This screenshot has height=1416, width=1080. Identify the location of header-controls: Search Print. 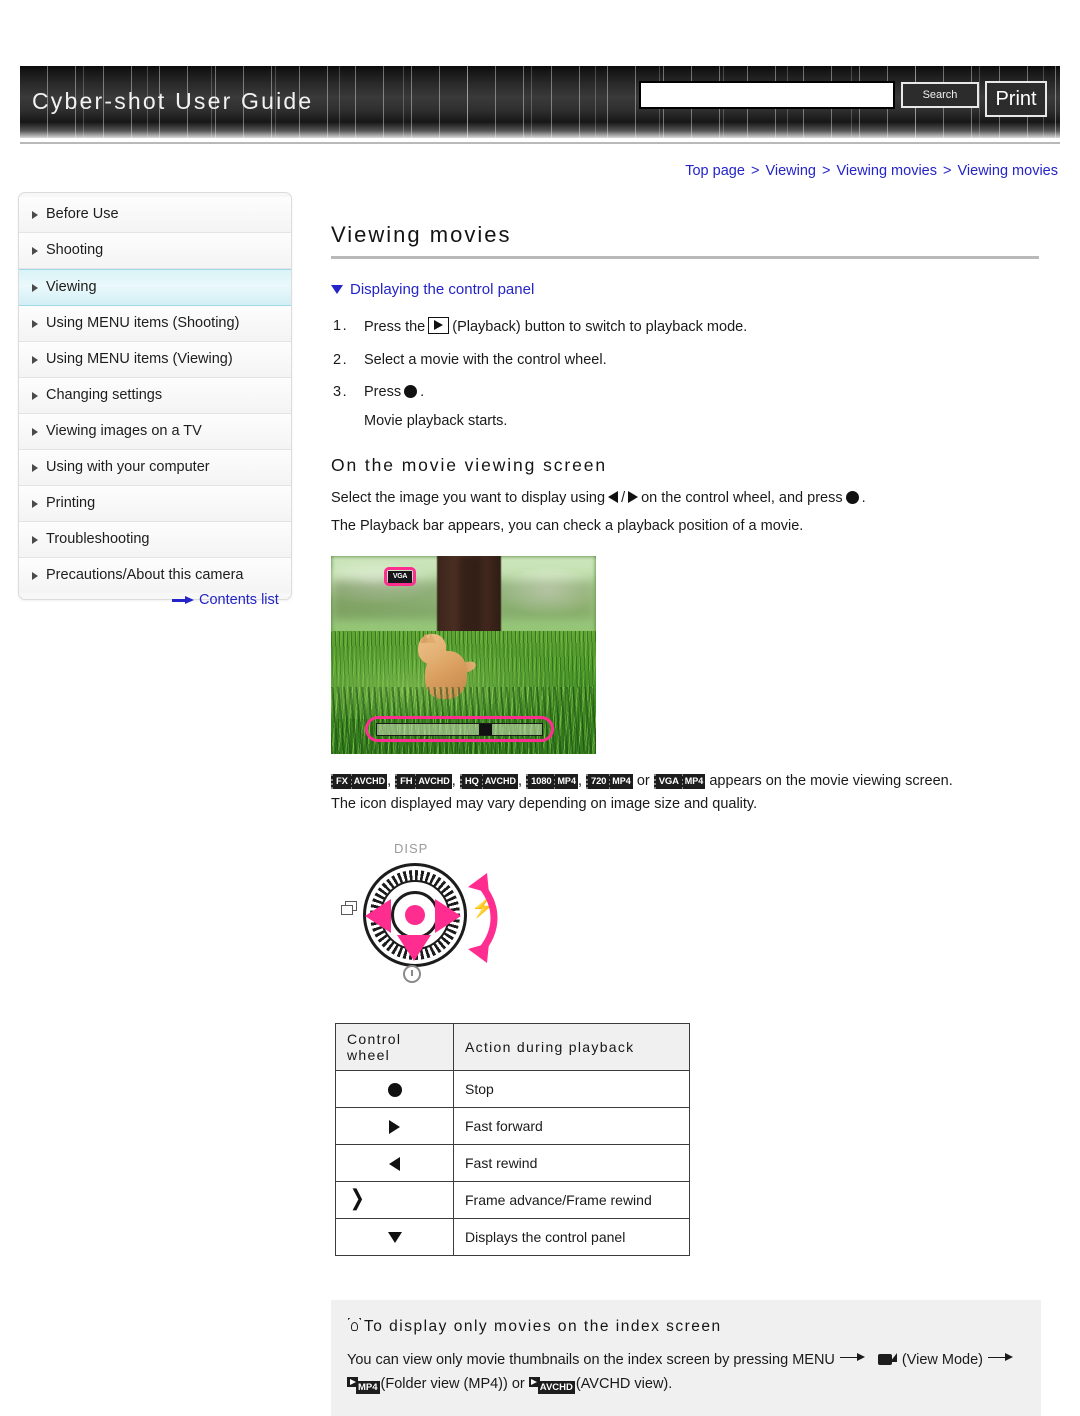
(843, 99).